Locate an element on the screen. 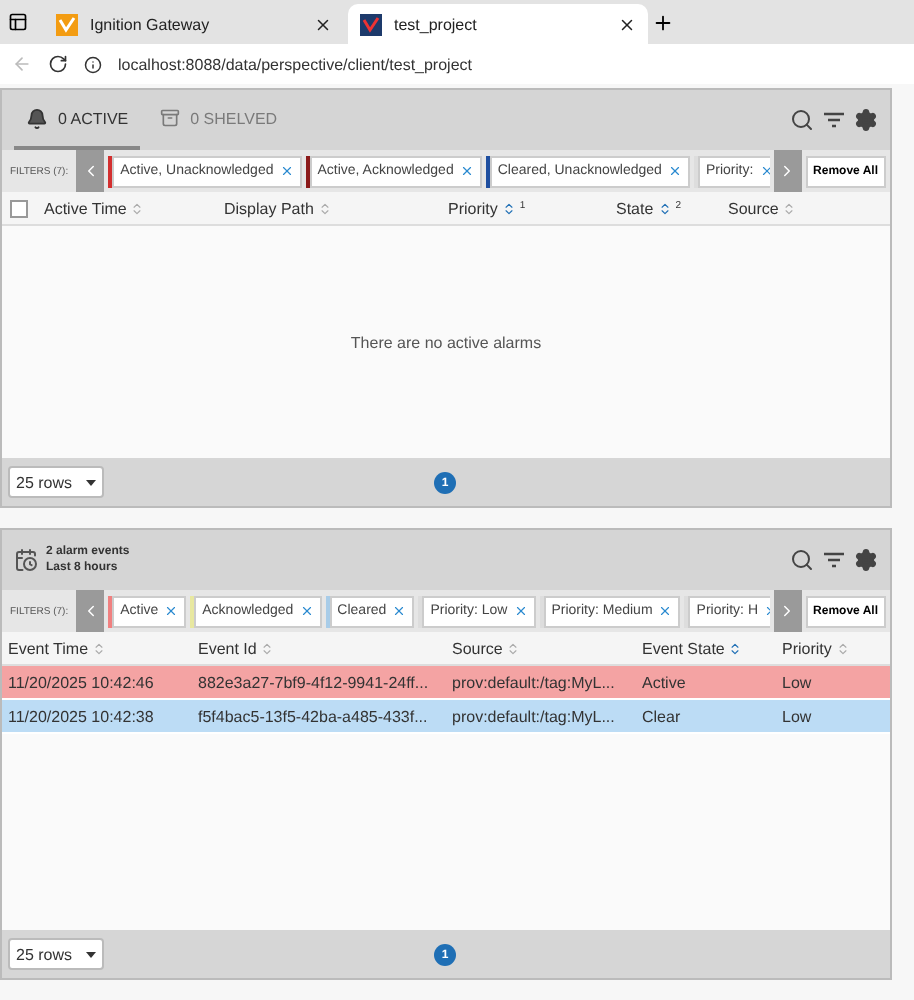 The image size is (914, 1000). archive-icon is located at coordinates (170, 118).